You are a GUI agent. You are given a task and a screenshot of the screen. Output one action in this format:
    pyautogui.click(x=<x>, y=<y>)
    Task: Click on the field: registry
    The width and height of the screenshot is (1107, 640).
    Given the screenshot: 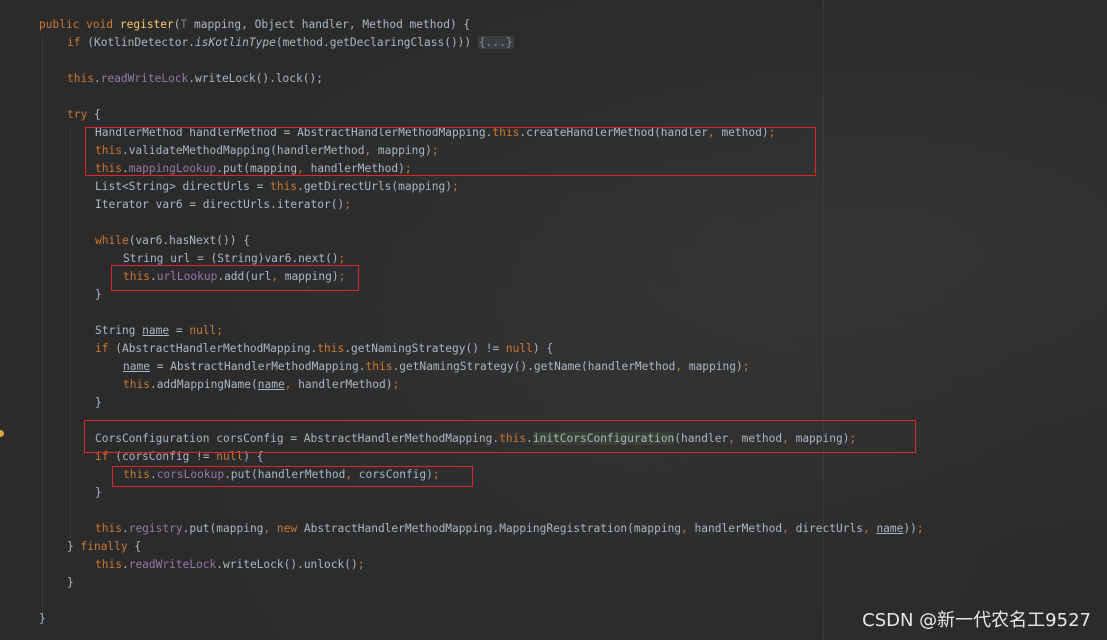 What is the action you would take?
    pyautogui.click(x=155, y=528)
    